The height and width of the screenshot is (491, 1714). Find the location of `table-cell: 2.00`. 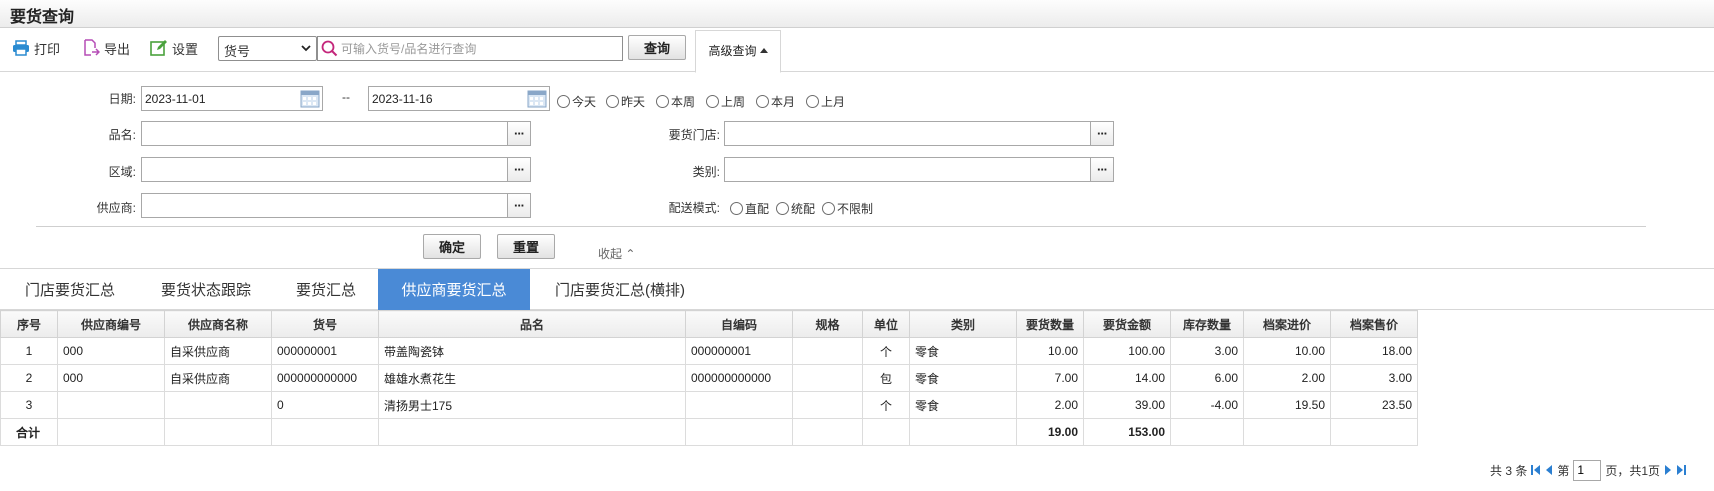

table-cell: 2.00 is located at coordinates (1050, 405).